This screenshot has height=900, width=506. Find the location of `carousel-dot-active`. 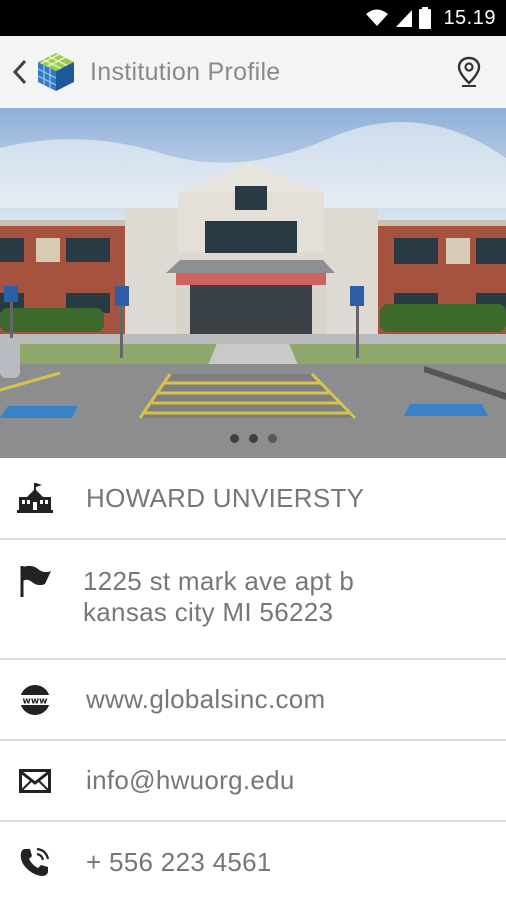

carousel-dot-active is located at coordinates (253, 438).